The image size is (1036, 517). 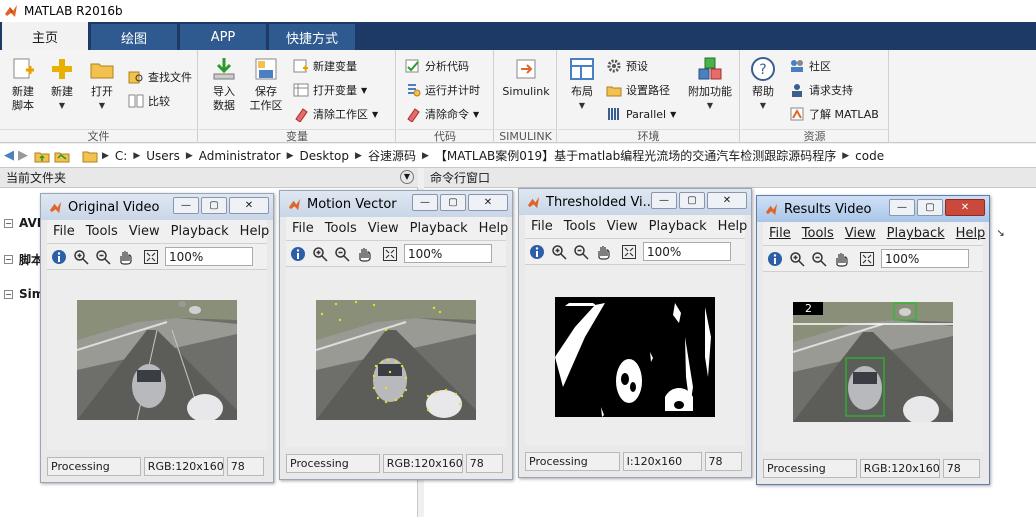 What do you see at coordinates (23, 155) in the screenshot?
I see `forward-arrow-icon: ▶` at bounding box center [23, 155].